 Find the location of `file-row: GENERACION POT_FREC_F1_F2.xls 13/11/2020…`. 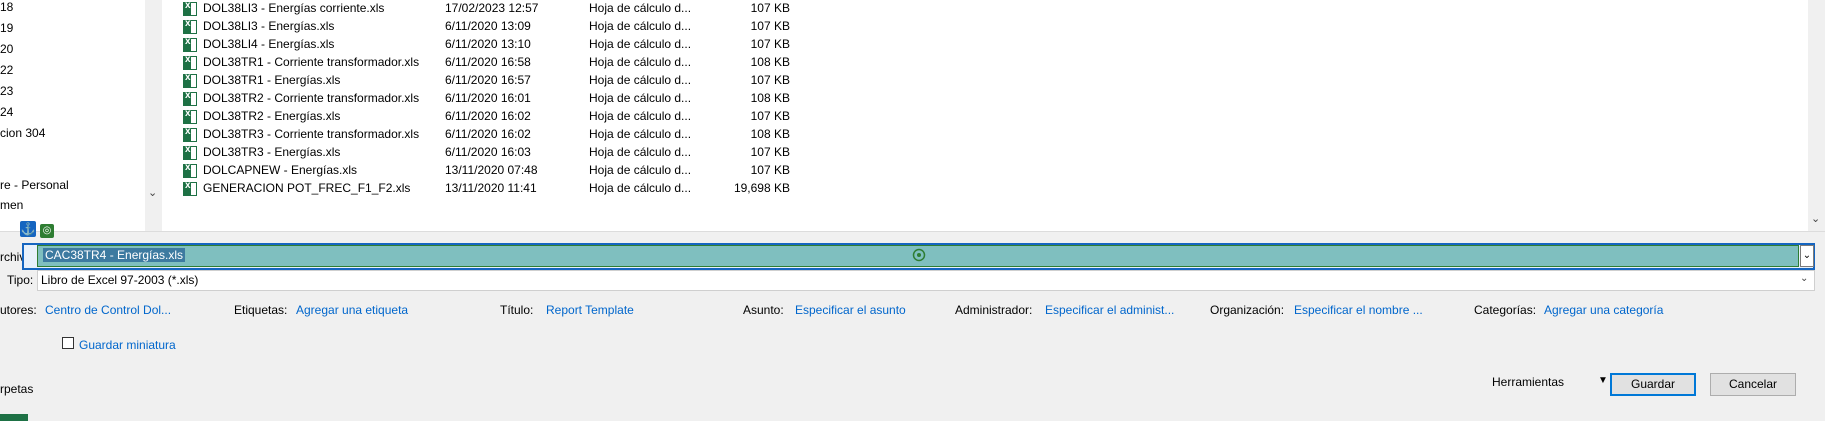

file-row: GENERACION POT_FREC_F1_F2.xls 13/11/2020… is located at coordinates (983, 190).